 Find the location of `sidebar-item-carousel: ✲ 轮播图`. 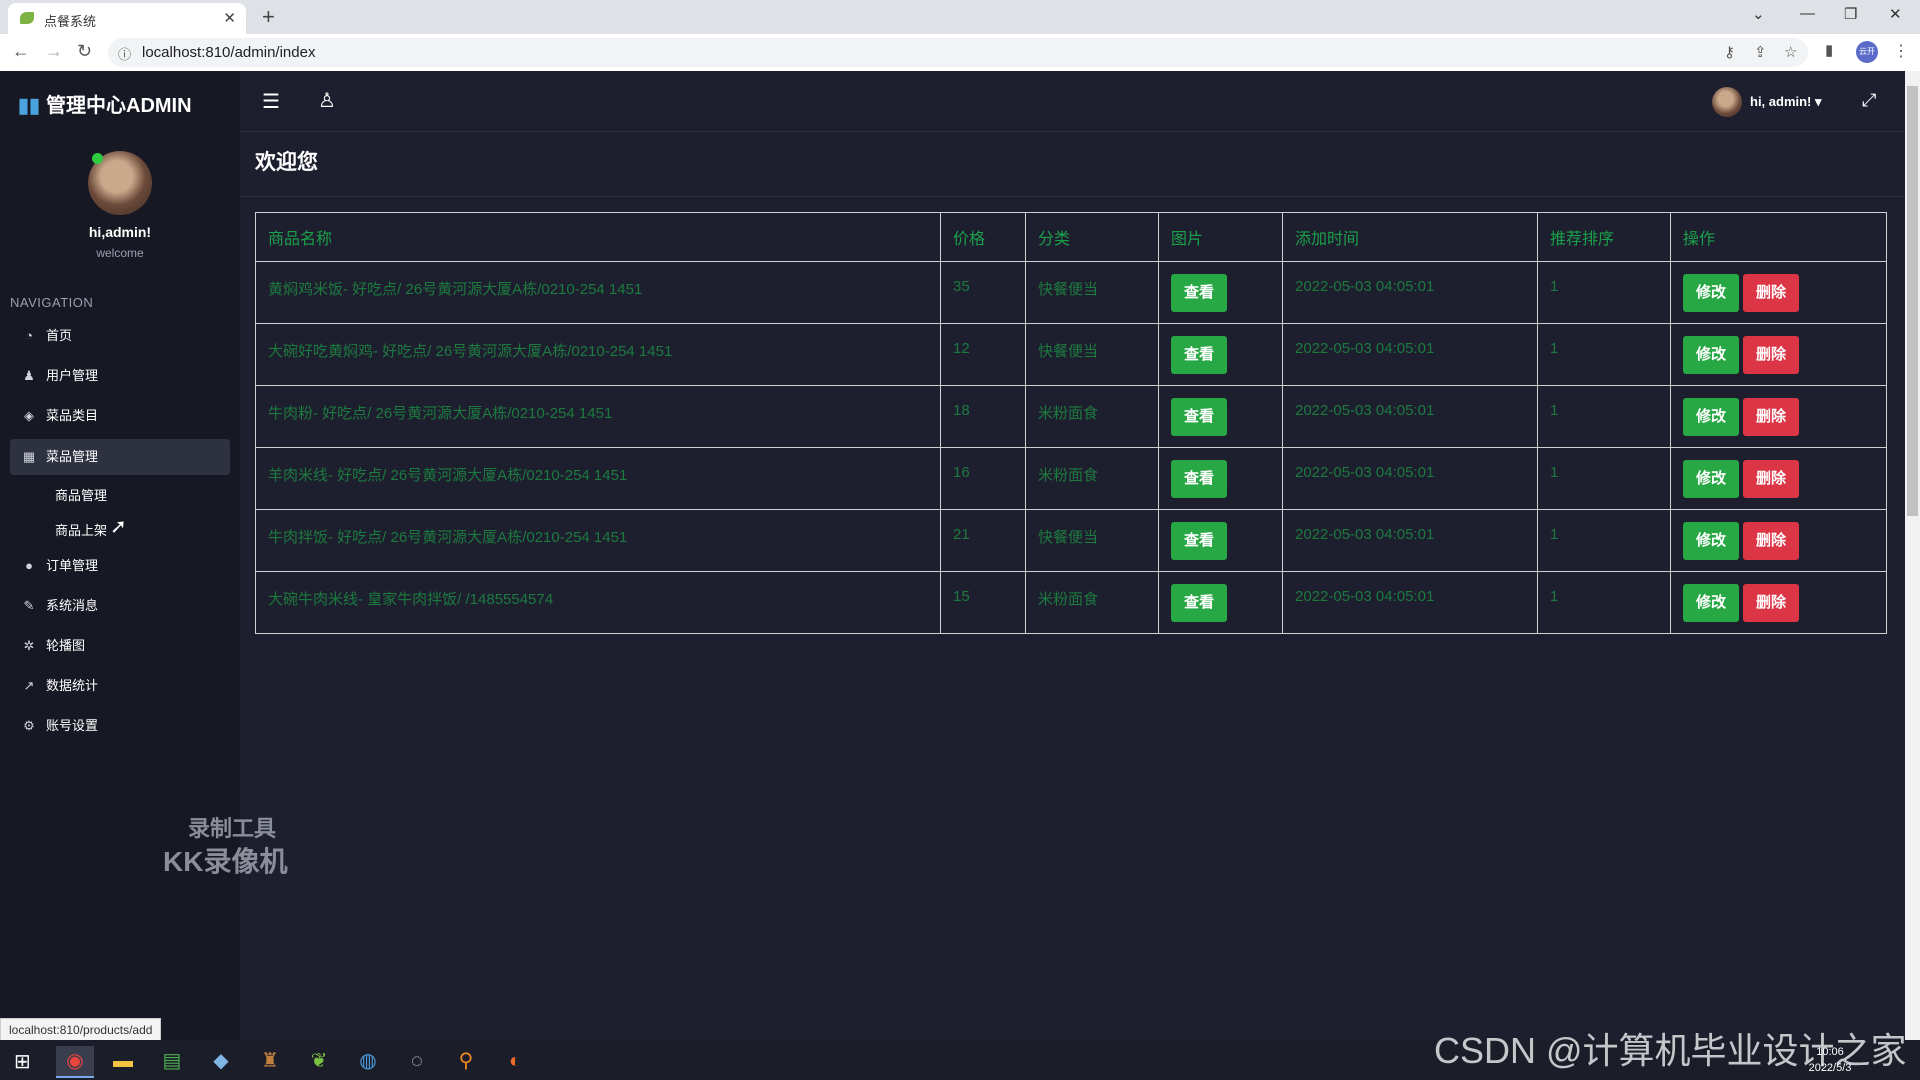

sidebar-item-carousel: ✲ 轮播图 is located at coordinates (120, 646).